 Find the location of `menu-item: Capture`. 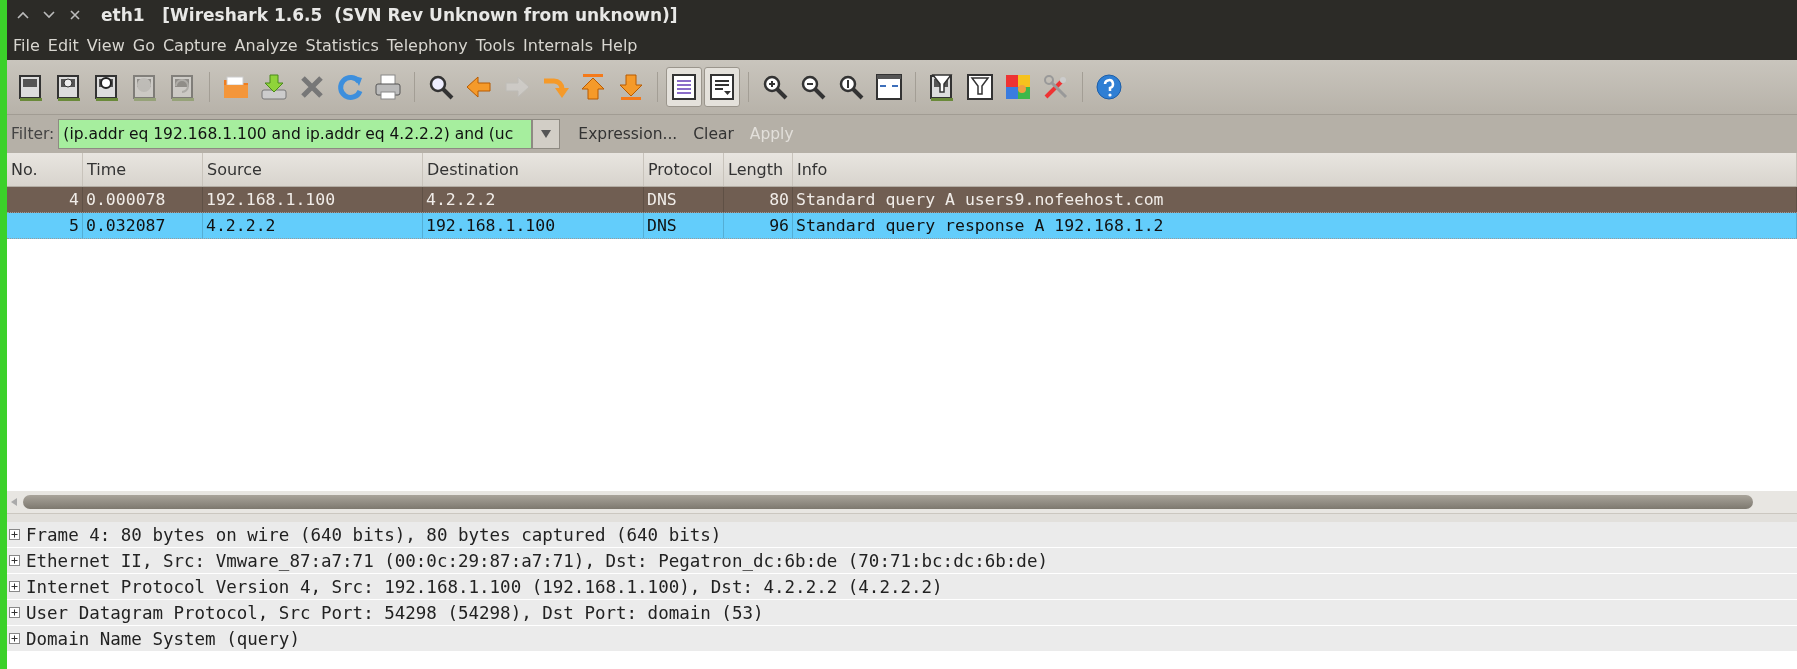

menu-item: Capture is located at coordinates (194, 45).